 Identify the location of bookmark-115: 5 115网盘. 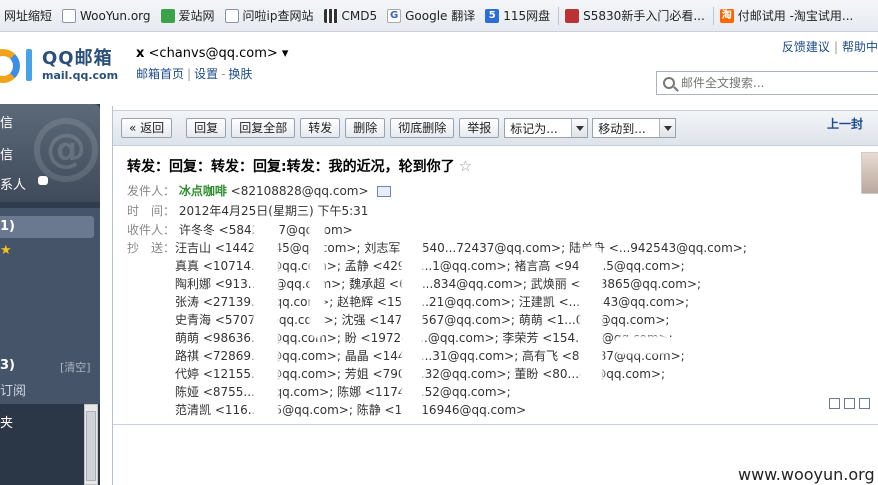
(518, 16).